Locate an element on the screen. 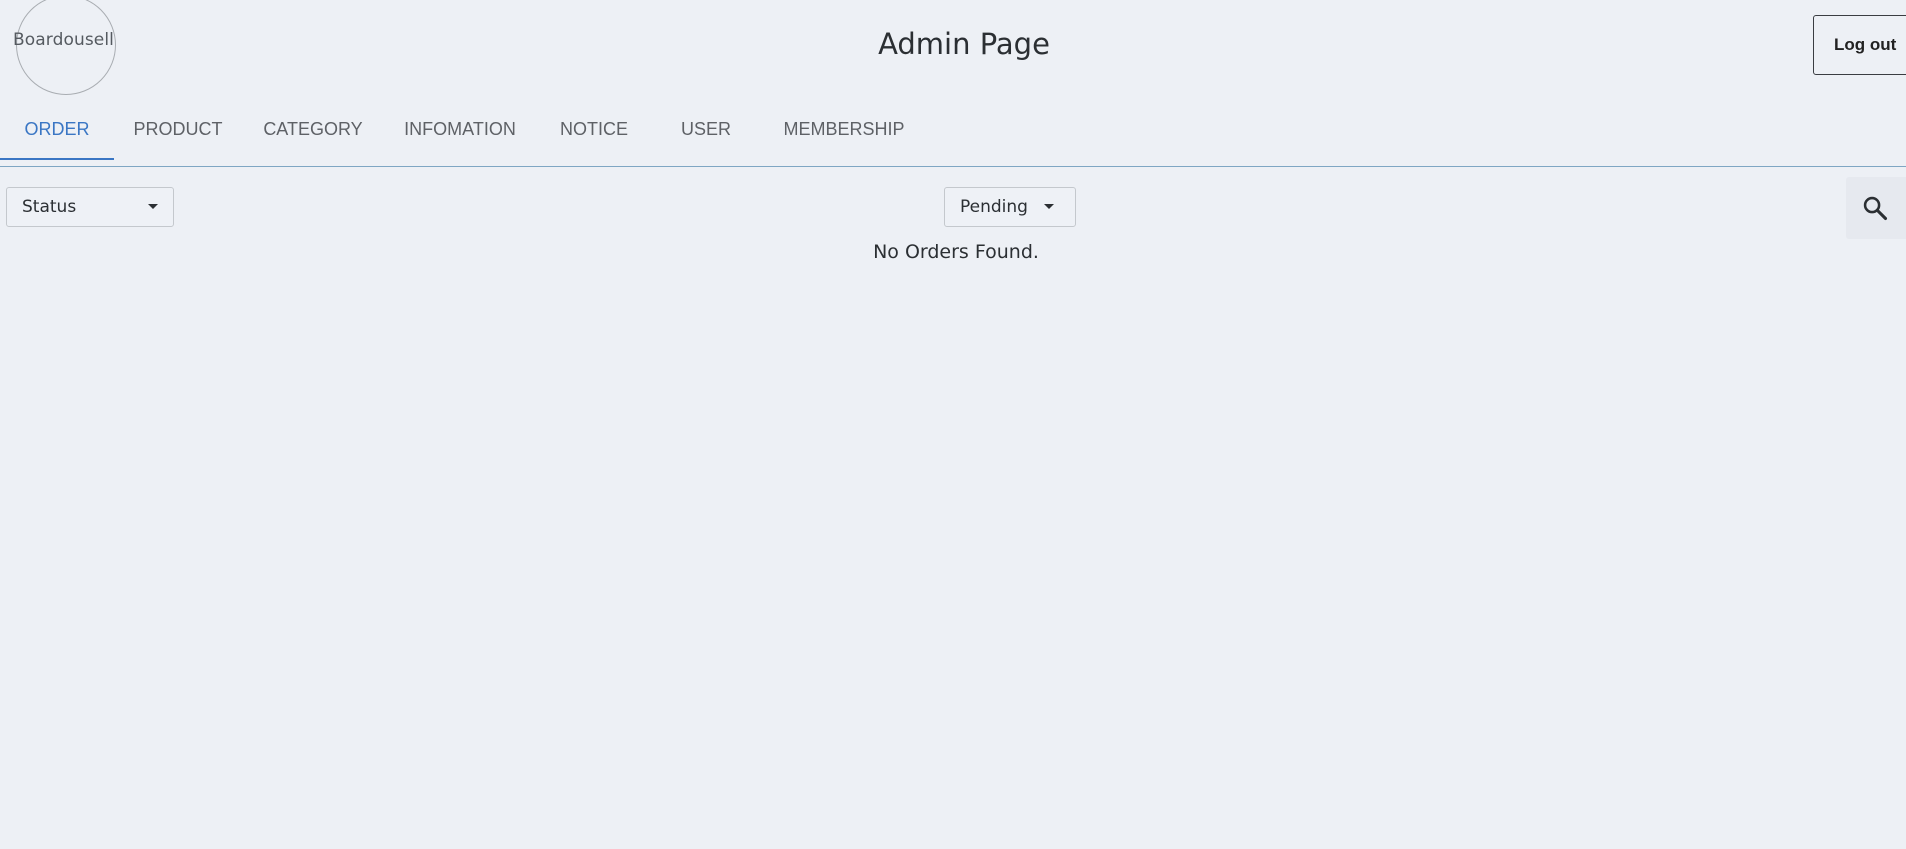 Image resolution: width=1906 pixels, height=849 pixels. tab-order: ORDER is located at coordinates (57, 130).